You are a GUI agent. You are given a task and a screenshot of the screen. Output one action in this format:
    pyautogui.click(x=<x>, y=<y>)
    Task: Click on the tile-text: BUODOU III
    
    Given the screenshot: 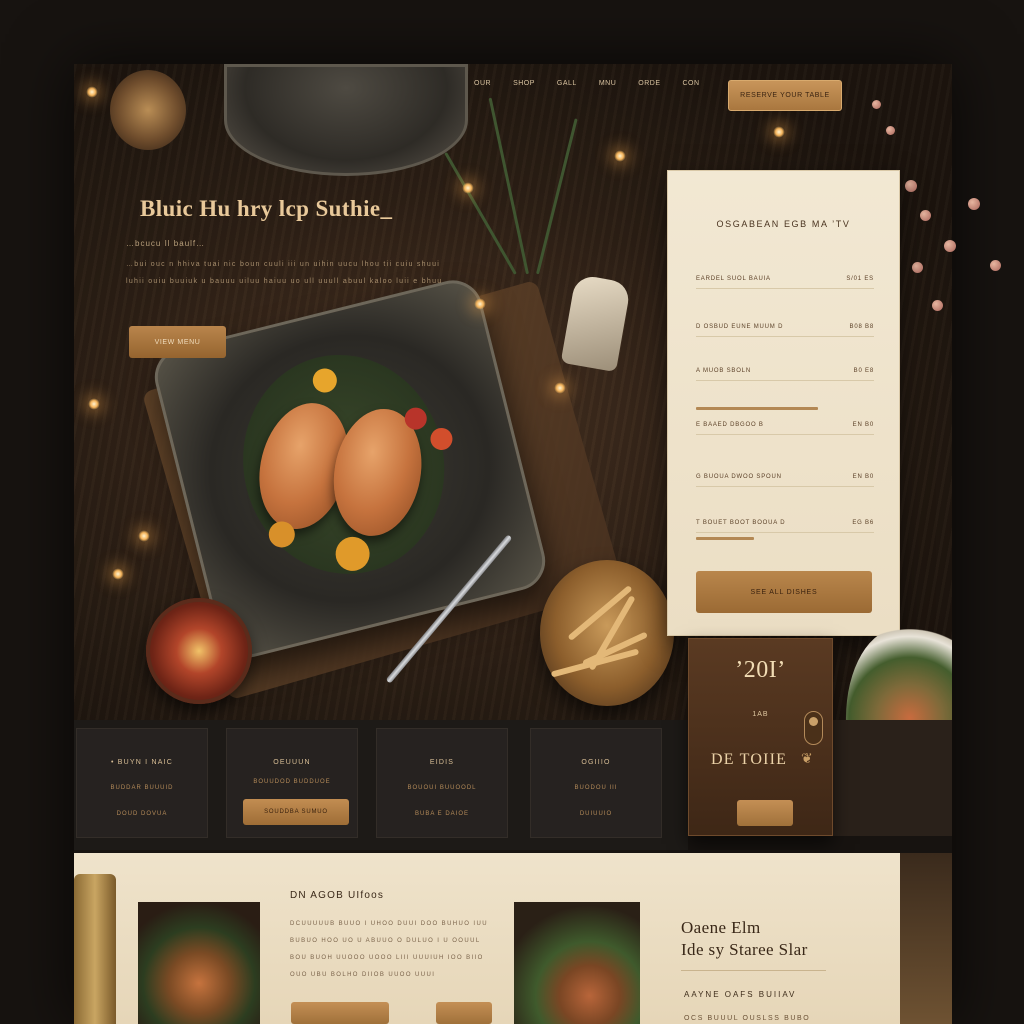 What is the action you would take?
    pyautogui.click(x=596, y=788)
    